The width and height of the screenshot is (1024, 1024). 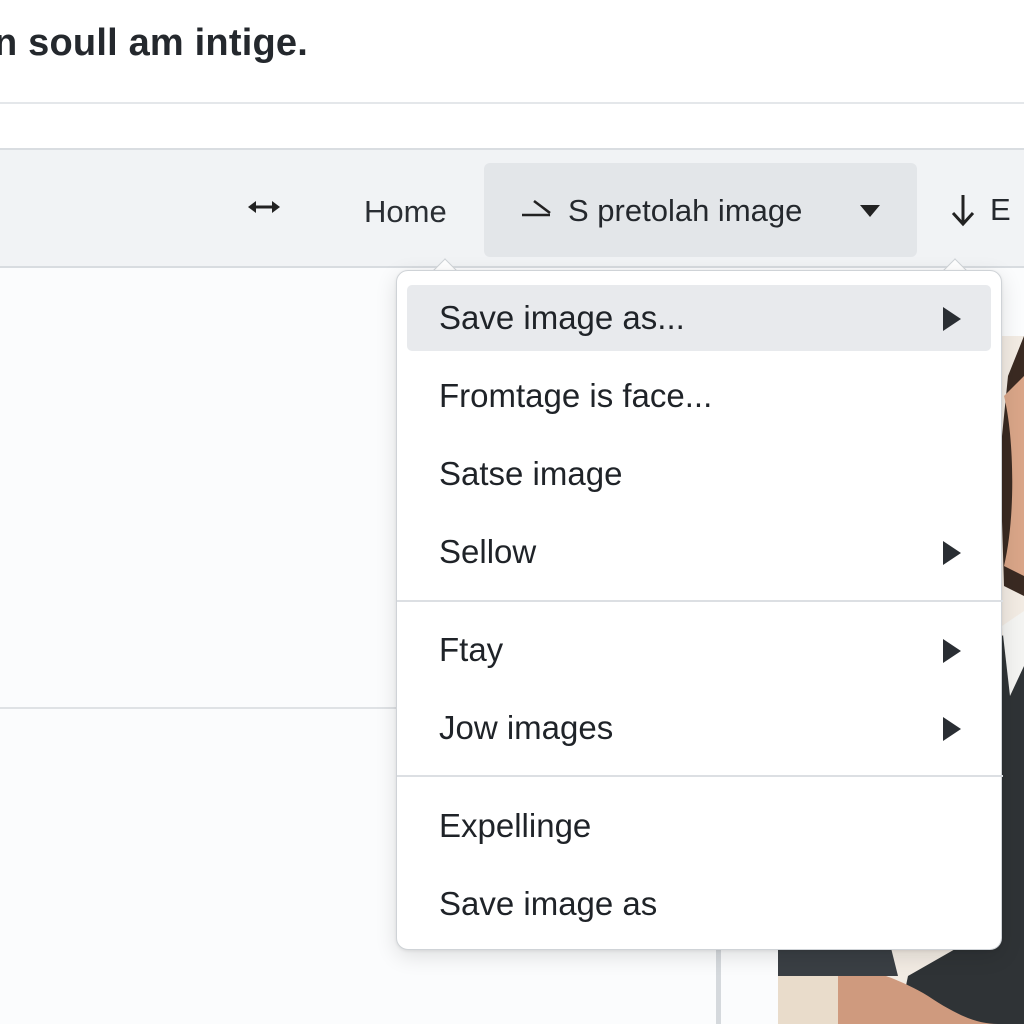 I want to click on page-title: n soull am intige., so click(x=154, y=43).